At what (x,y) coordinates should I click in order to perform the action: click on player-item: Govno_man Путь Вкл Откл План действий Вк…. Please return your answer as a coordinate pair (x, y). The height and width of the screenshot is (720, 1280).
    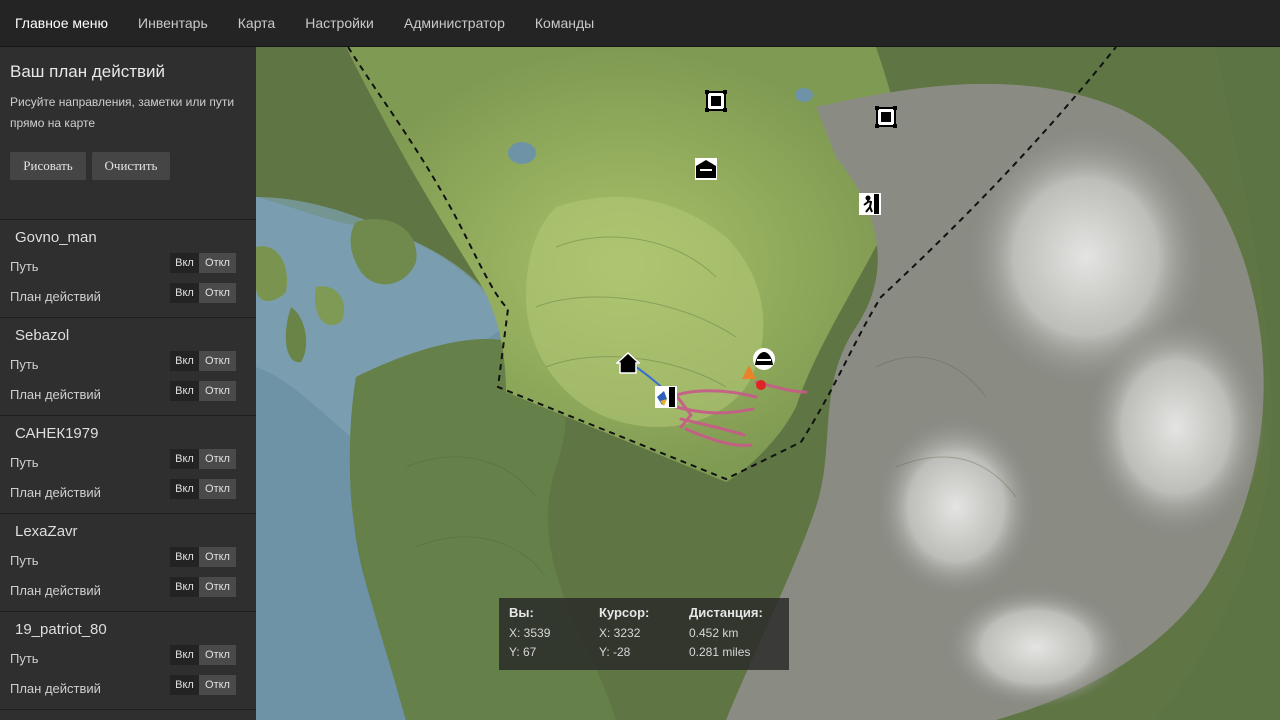
    Looking at the image, I should click on (128, 268).